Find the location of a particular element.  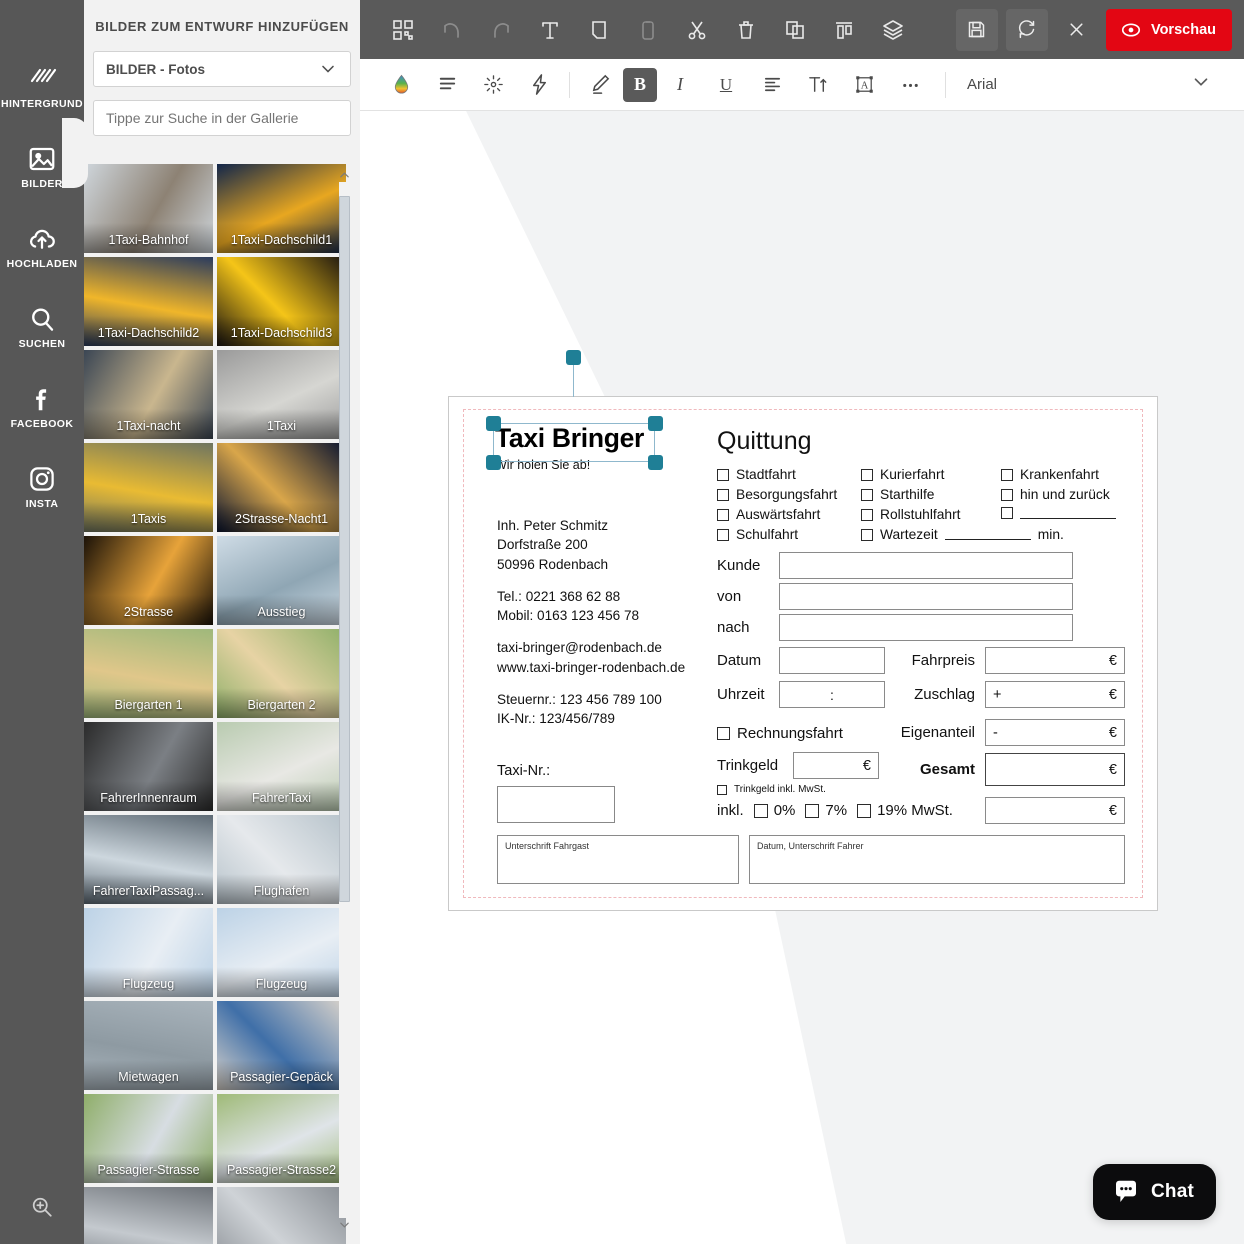

scrollbar-track is located at coordinates (344, 700).